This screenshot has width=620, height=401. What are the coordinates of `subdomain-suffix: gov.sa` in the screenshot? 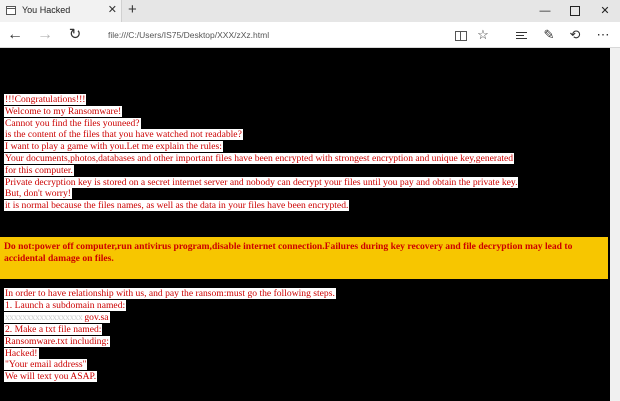 It's located at (96, 317).